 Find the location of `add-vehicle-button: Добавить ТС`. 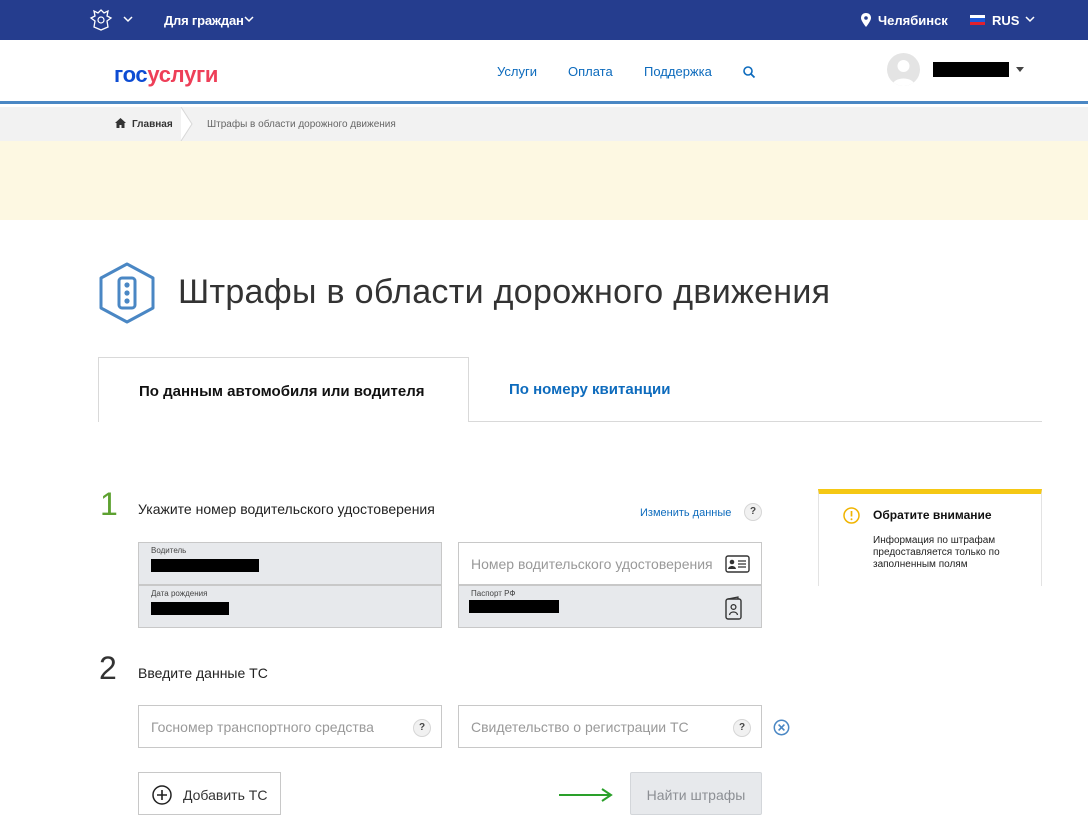

add-vehicle-button: Добавить ТС is located at coordinates (209, 793).